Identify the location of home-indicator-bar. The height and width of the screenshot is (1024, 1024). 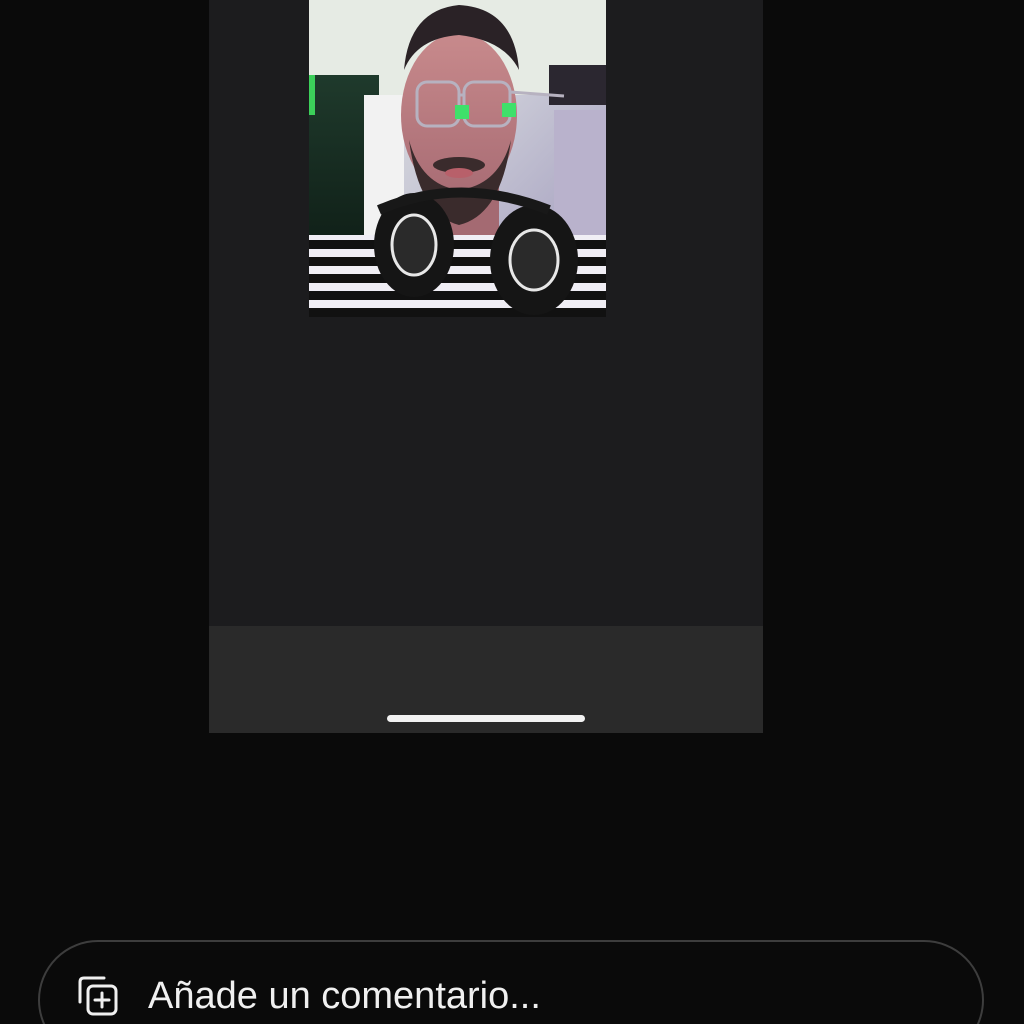
(486, 718).